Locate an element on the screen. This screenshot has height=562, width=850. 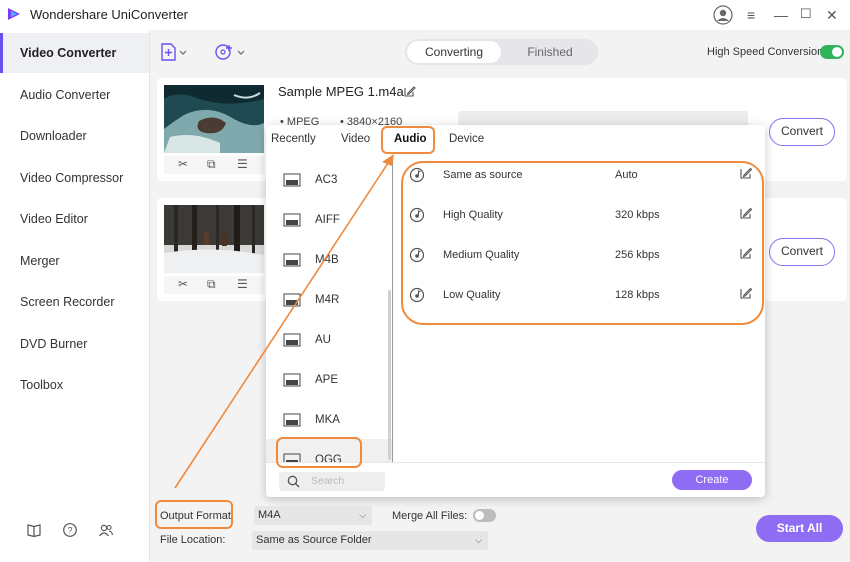
sidebar-item-label: Audio Converter is located at coordinates (65, 95).